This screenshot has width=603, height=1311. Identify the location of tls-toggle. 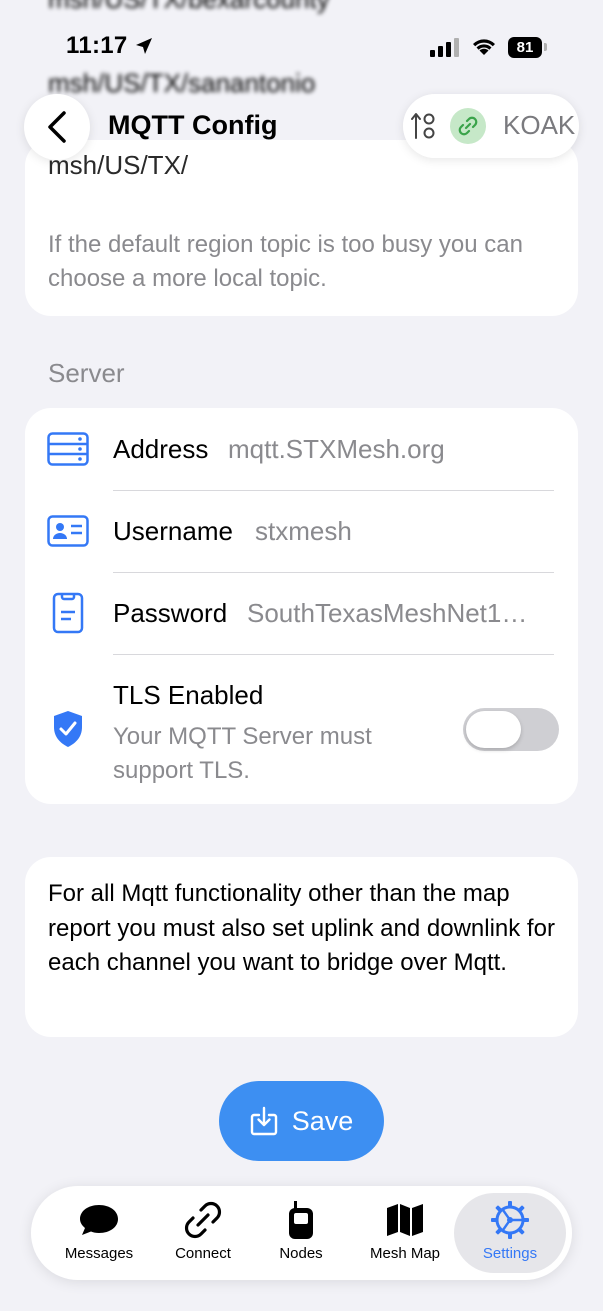
(511, 729).